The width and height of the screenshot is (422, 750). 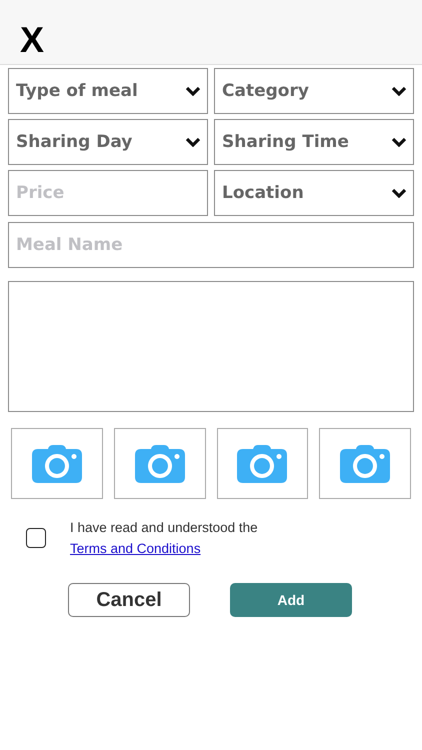 I want to click on terms-text: I have read and understood the Terms and Conditions, so click(x=164, y=538).